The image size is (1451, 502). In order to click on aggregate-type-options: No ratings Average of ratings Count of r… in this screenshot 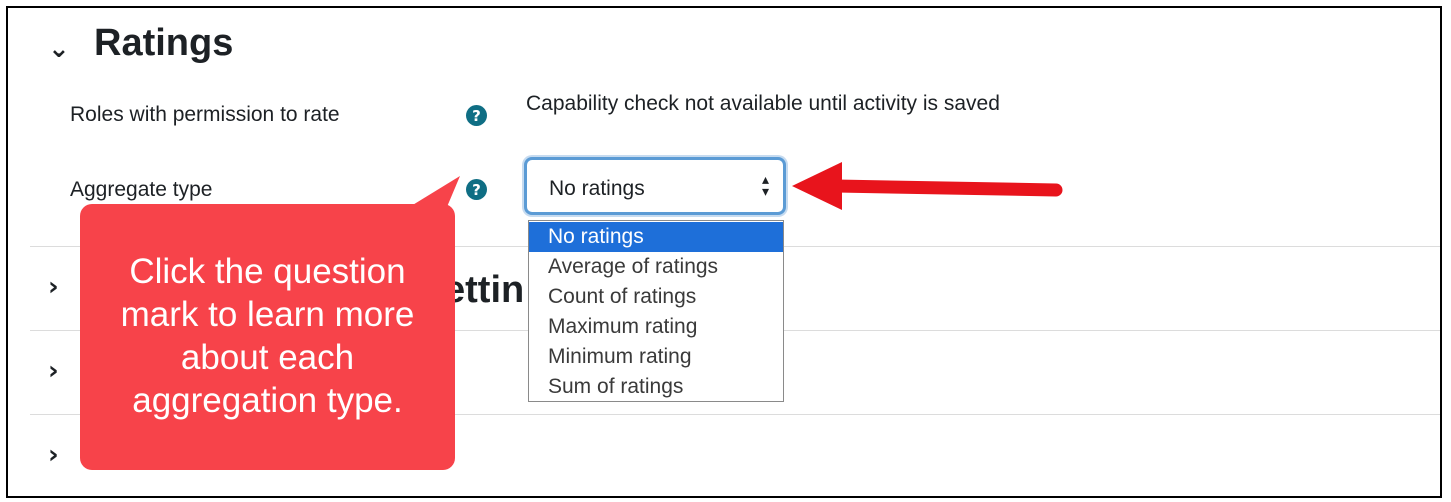, I will do `click(656, 311)`.